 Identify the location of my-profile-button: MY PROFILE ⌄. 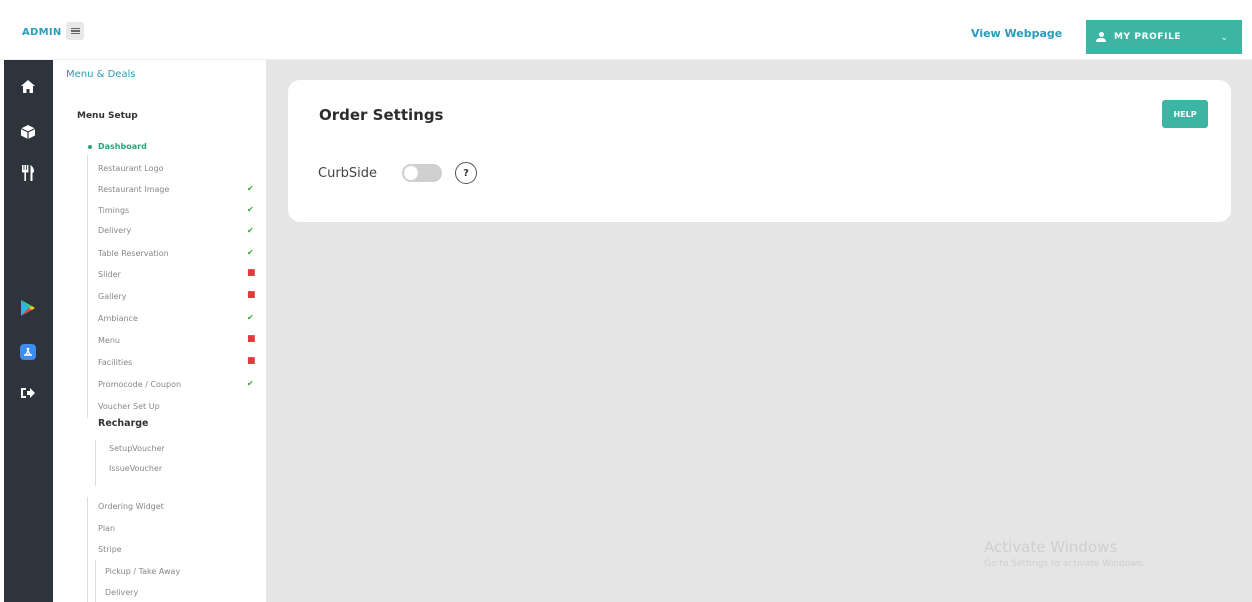
(1164, 37).